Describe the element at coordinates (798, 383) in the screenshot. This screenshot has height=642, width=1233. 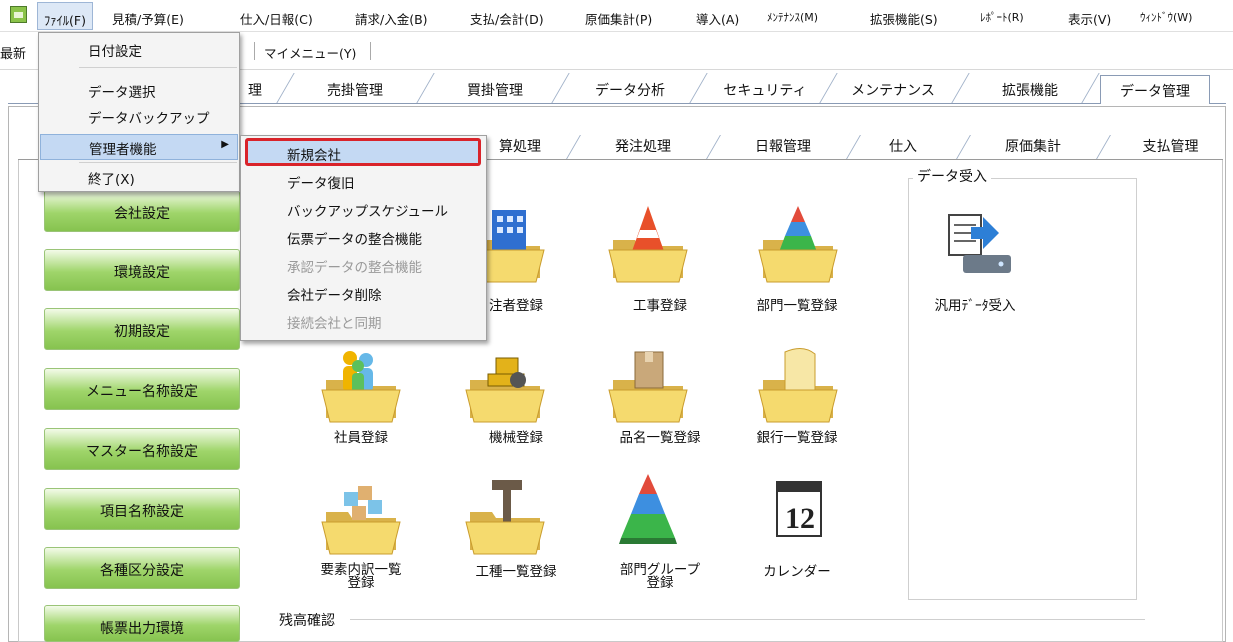
I see `bank-folder-icon` at that location.